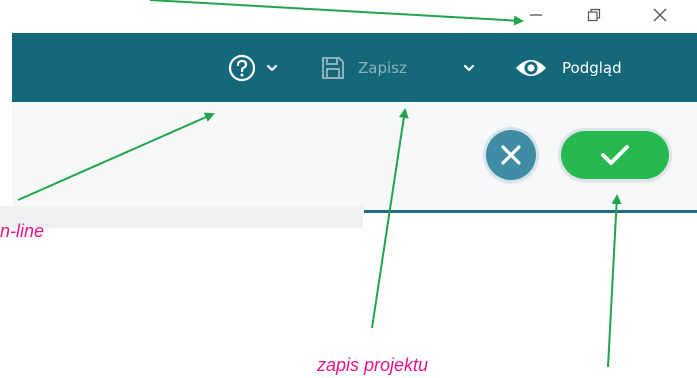 The height and width of the screenshot is (378, 697). What do you see at coordinates (390, 218) in the screenshot?
I see `arrow-to-save` at bounding box center [390, 218].